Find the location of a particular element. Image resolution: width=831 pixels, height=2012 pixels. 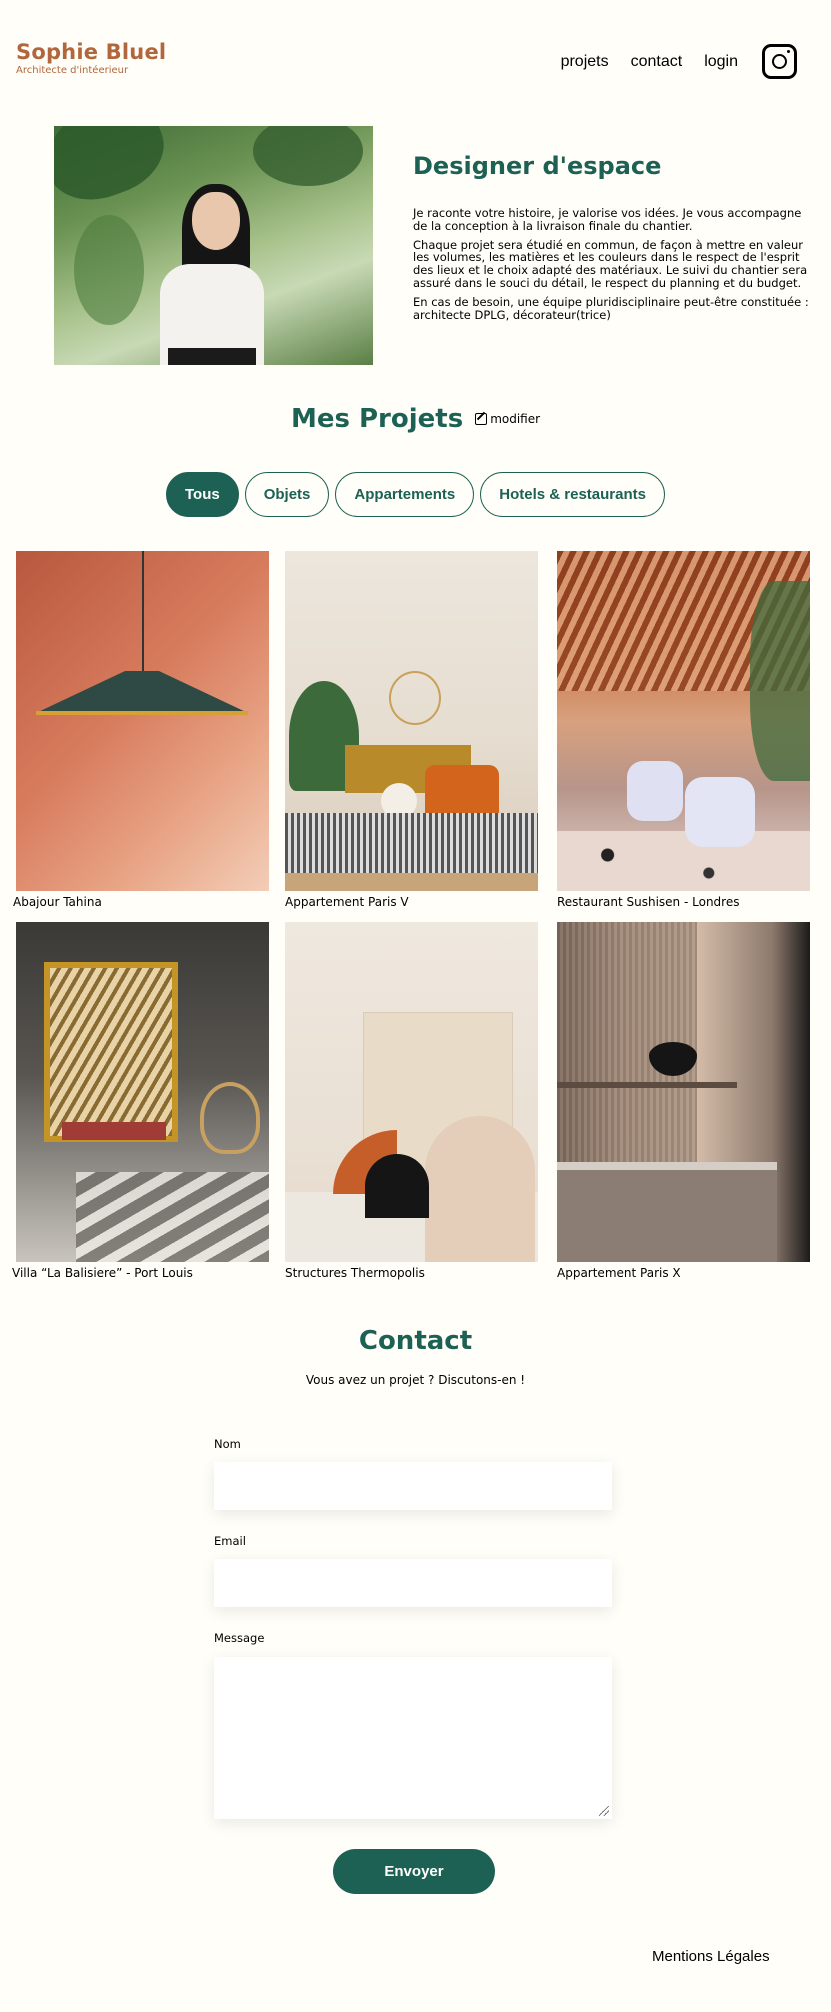

project-card: Appartement Paris X is located at coordinates (683, 1101).